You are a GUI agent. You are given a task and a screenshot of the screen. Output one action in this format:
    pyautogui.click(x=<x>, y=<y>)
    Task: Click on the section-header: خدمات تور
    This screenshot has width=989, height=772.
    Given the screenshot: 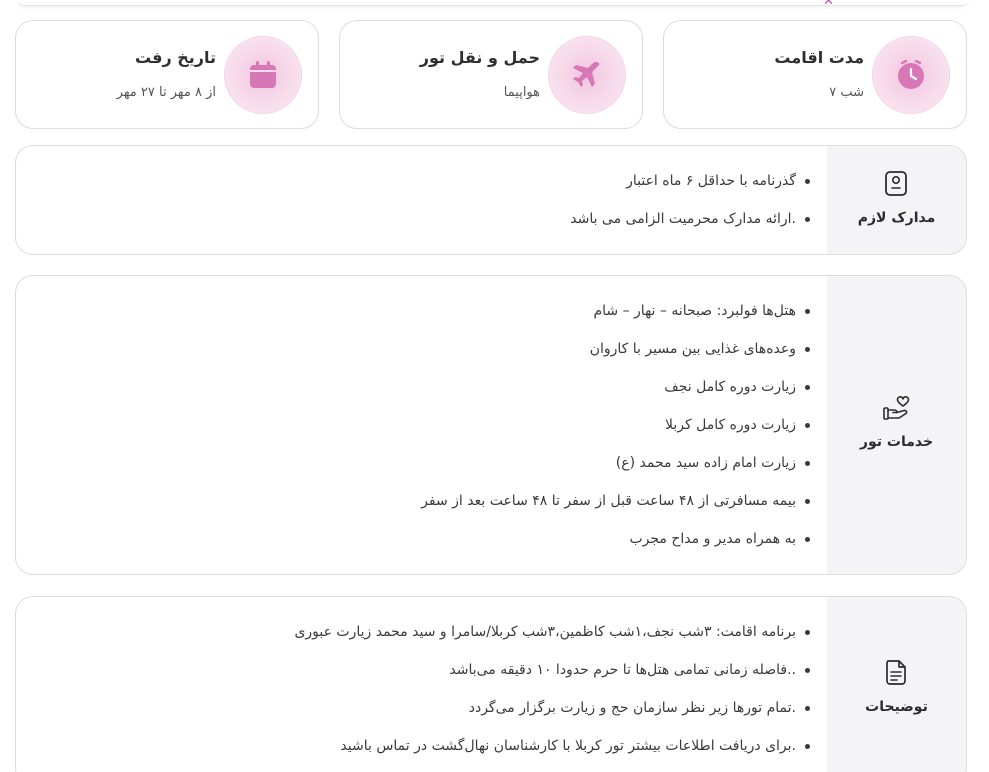 What is the action you would take?
    pyautogui.click(x=896, y=425)
    